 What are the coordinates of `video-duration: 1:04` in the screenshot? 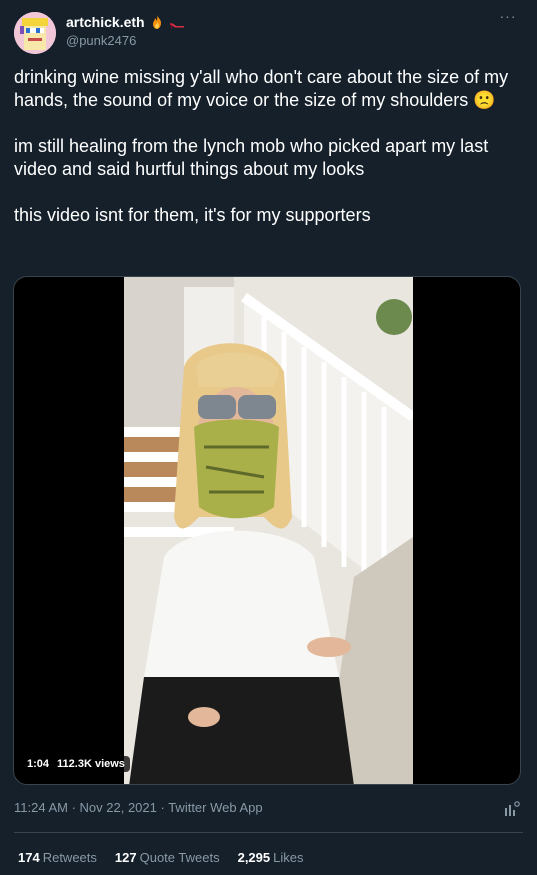 It's located at (38, 764).